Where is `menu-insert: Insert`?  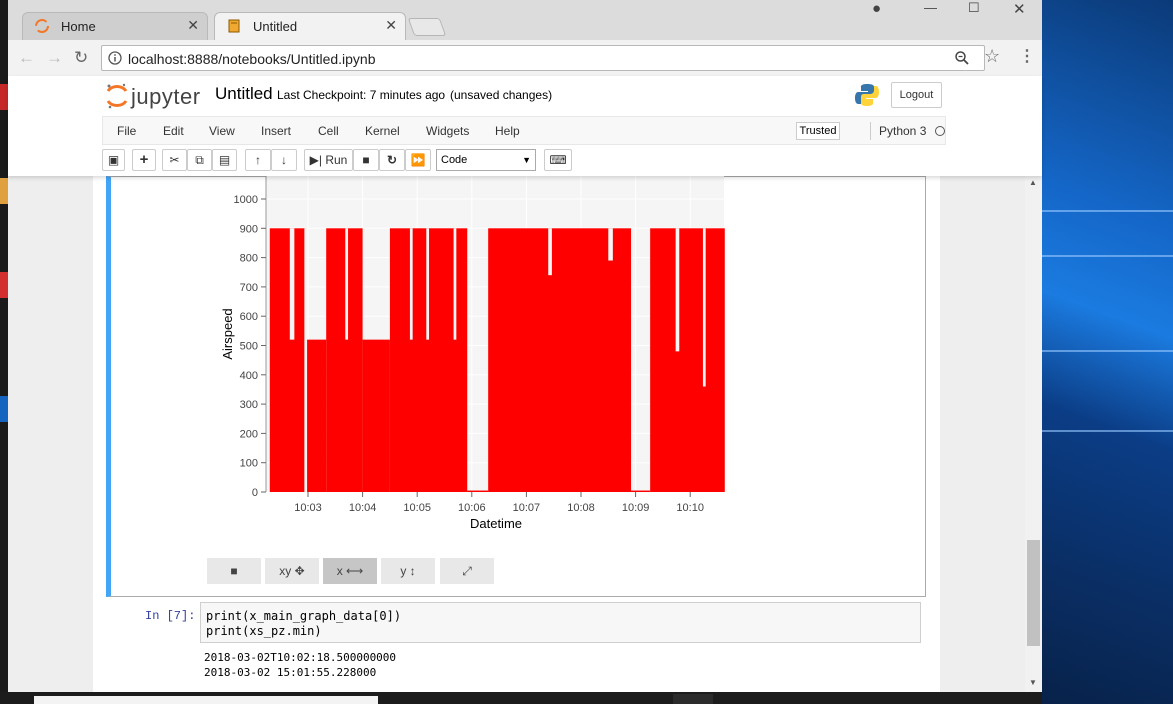
menu-insert: Insert is located at coordinates (276, 131).